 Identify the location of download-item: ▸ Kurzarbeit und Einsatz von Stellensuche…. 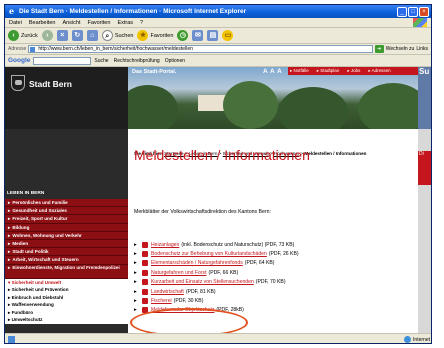
(274, 282).